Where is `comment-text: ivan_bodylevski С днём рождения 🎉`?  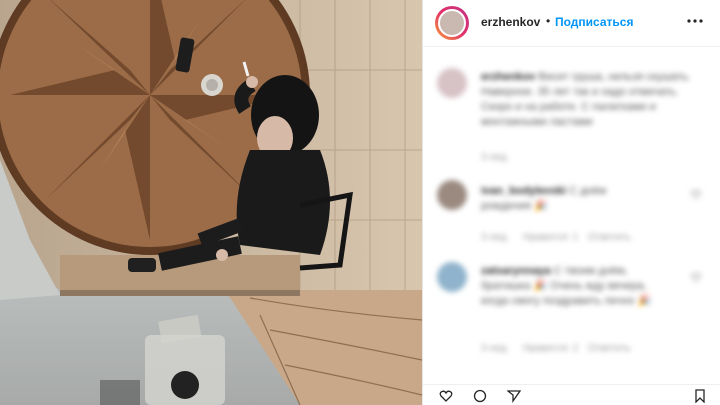
comment-text: ivan_bodylevski С днём рождения 🎉 is located at coordinates (581, 199).